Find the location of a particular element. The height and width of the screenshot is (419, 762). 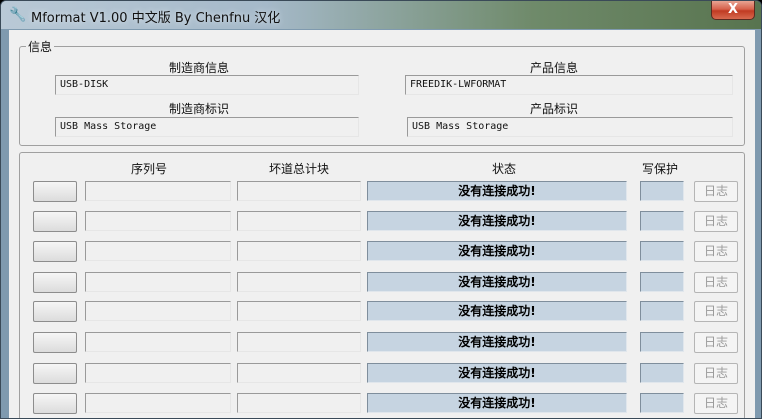

serial-header: 序列号 is located at coordinates (148, 169).